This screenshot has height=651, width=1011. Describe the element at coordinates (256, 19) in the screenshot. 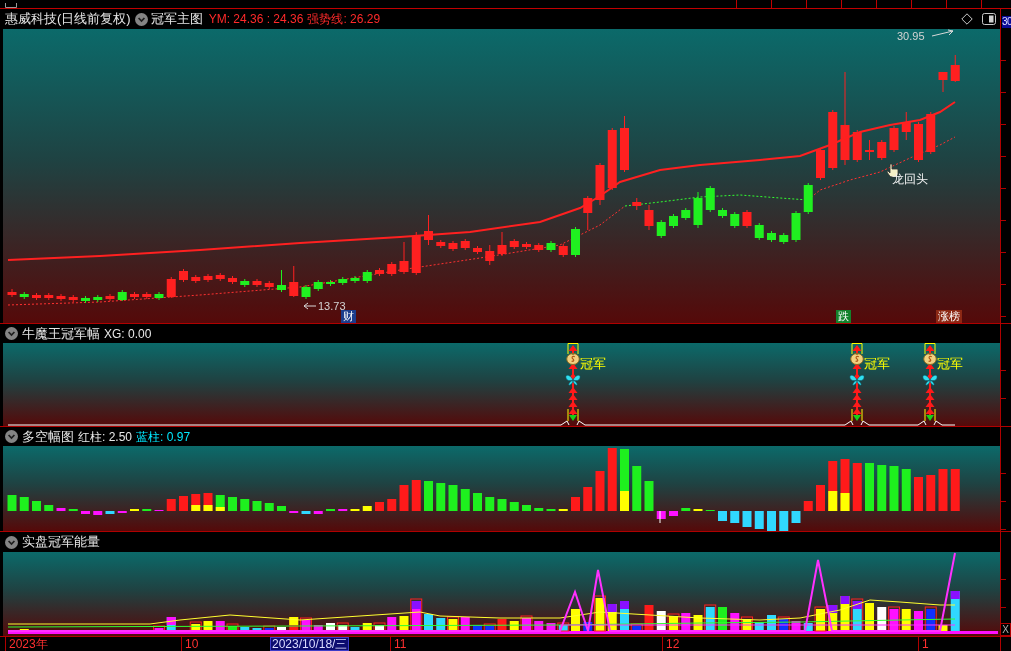

I see `indicator-reading: YM: 24.36 : 24.36` at that location.